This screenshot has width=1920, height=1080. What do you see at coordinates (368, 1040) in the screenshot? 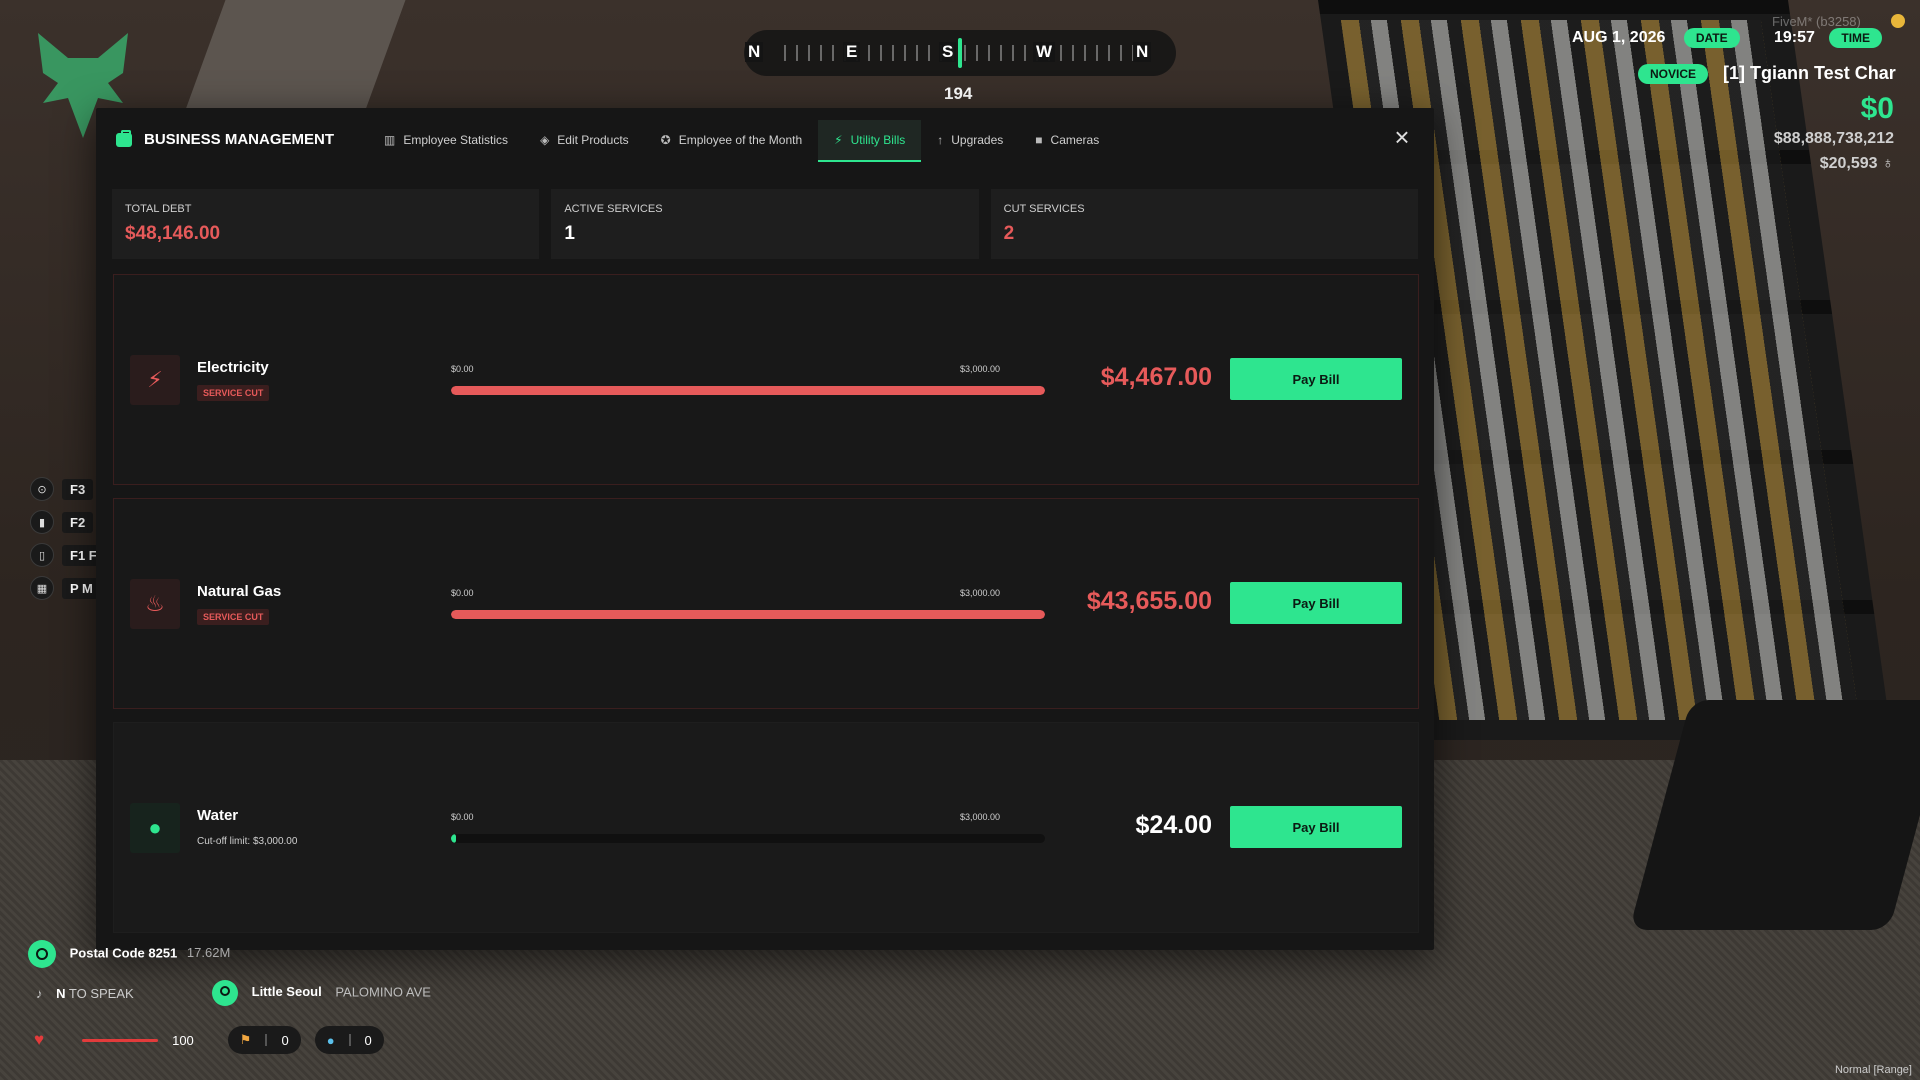
I see `thirst-value: 0` at bounding box center [368, 1040].